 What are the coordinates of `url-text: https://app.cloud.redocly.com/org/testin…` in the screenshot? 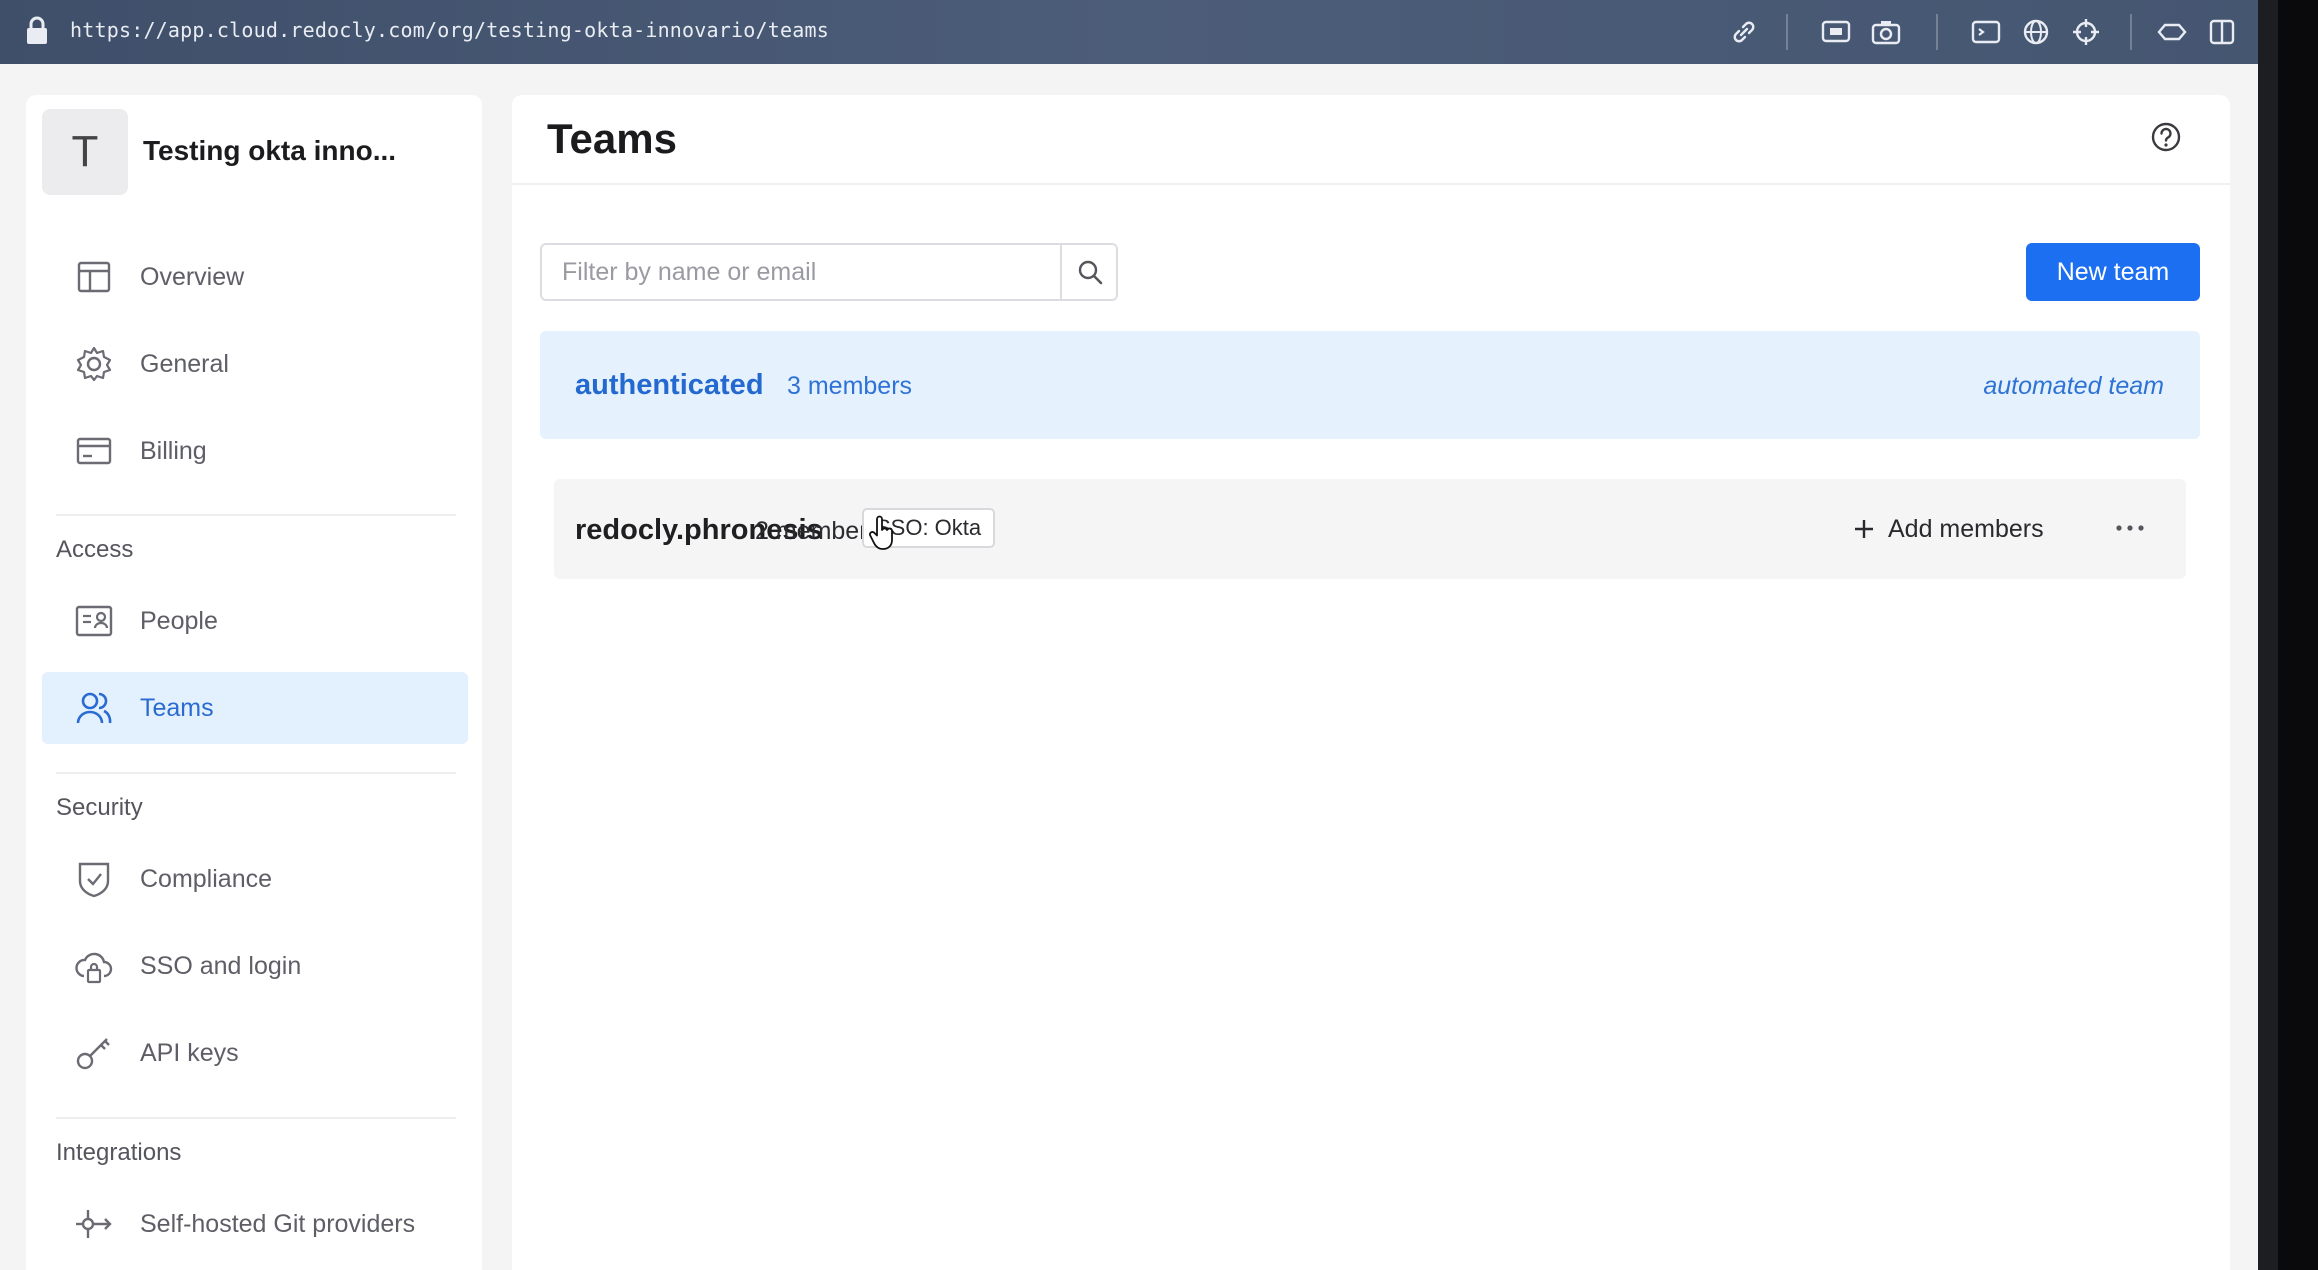 It's located at (449, 30).